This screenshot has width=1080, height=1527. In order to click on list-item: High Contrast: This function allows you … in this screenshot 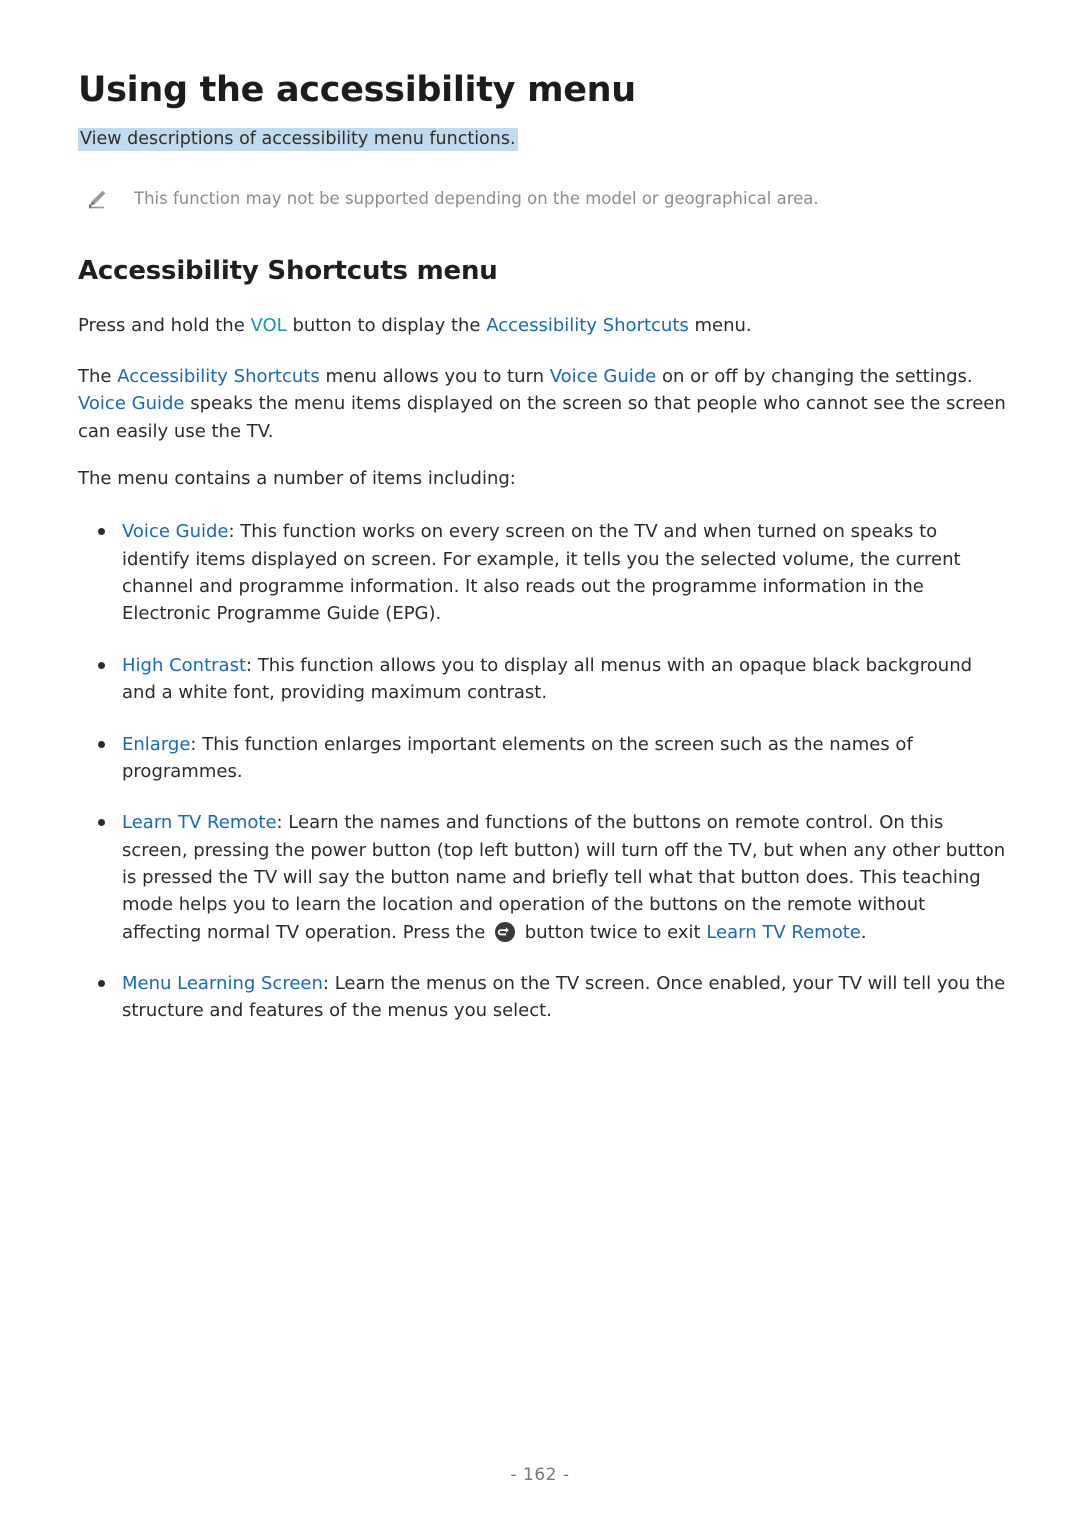, I will do `click(543, 679)`.